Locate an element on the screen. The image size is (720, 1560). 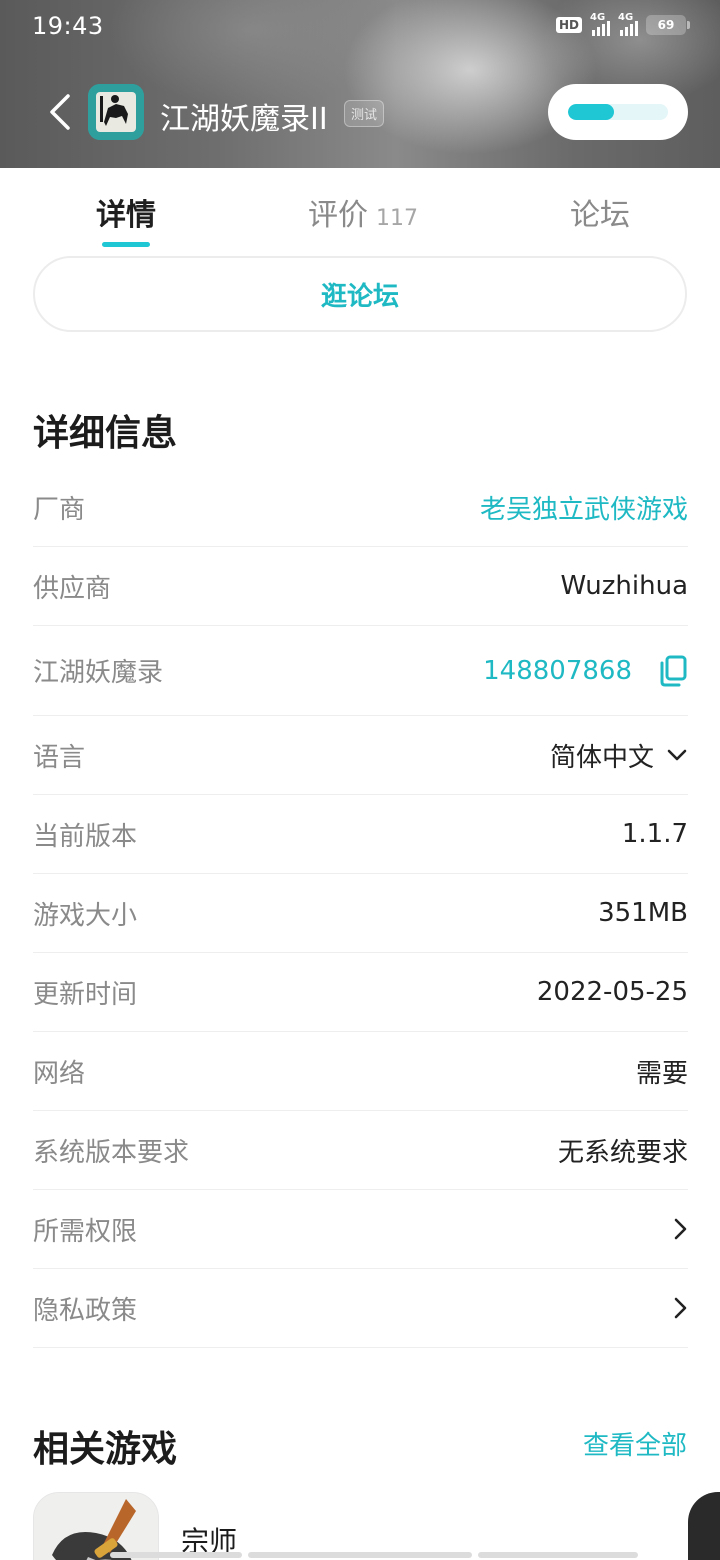
see-all-link: 查看全部 is located at coordinates (635, 1443).